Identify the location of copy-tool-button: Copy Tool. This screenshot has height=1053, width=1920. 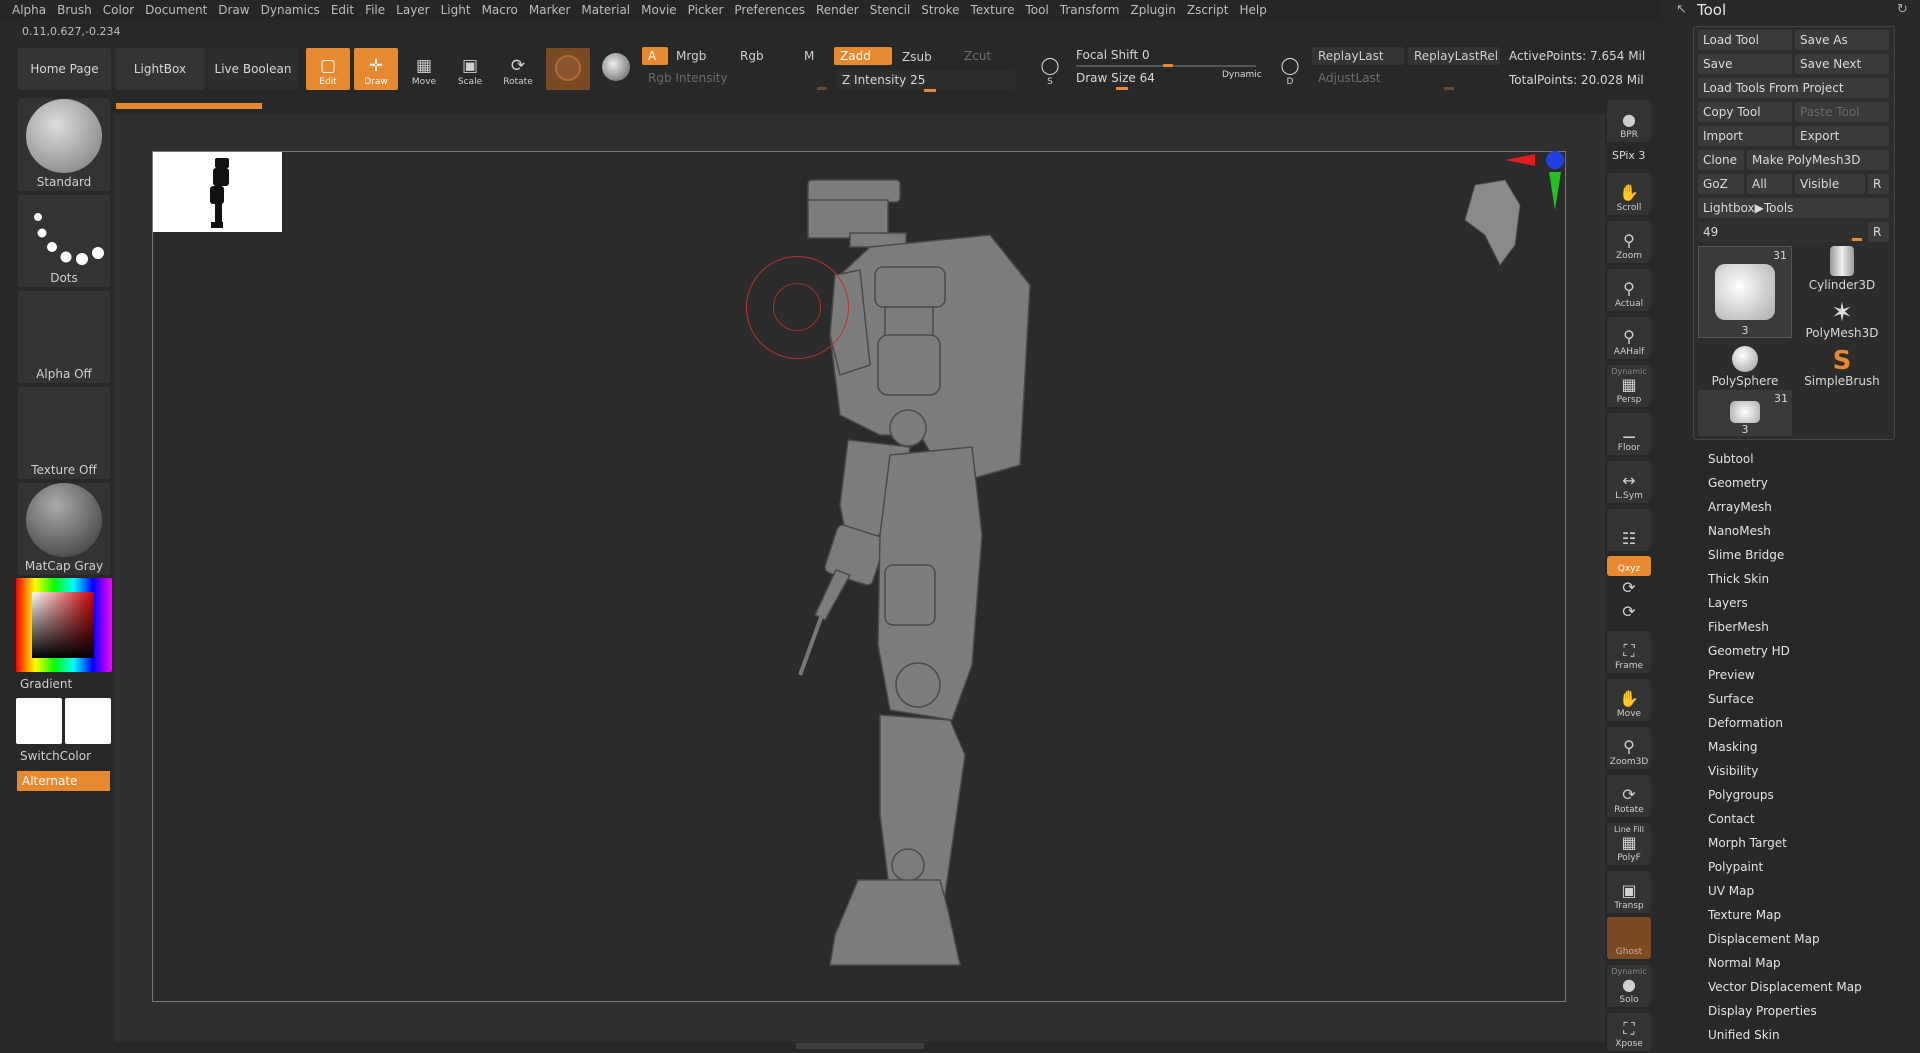
(1745, 112).